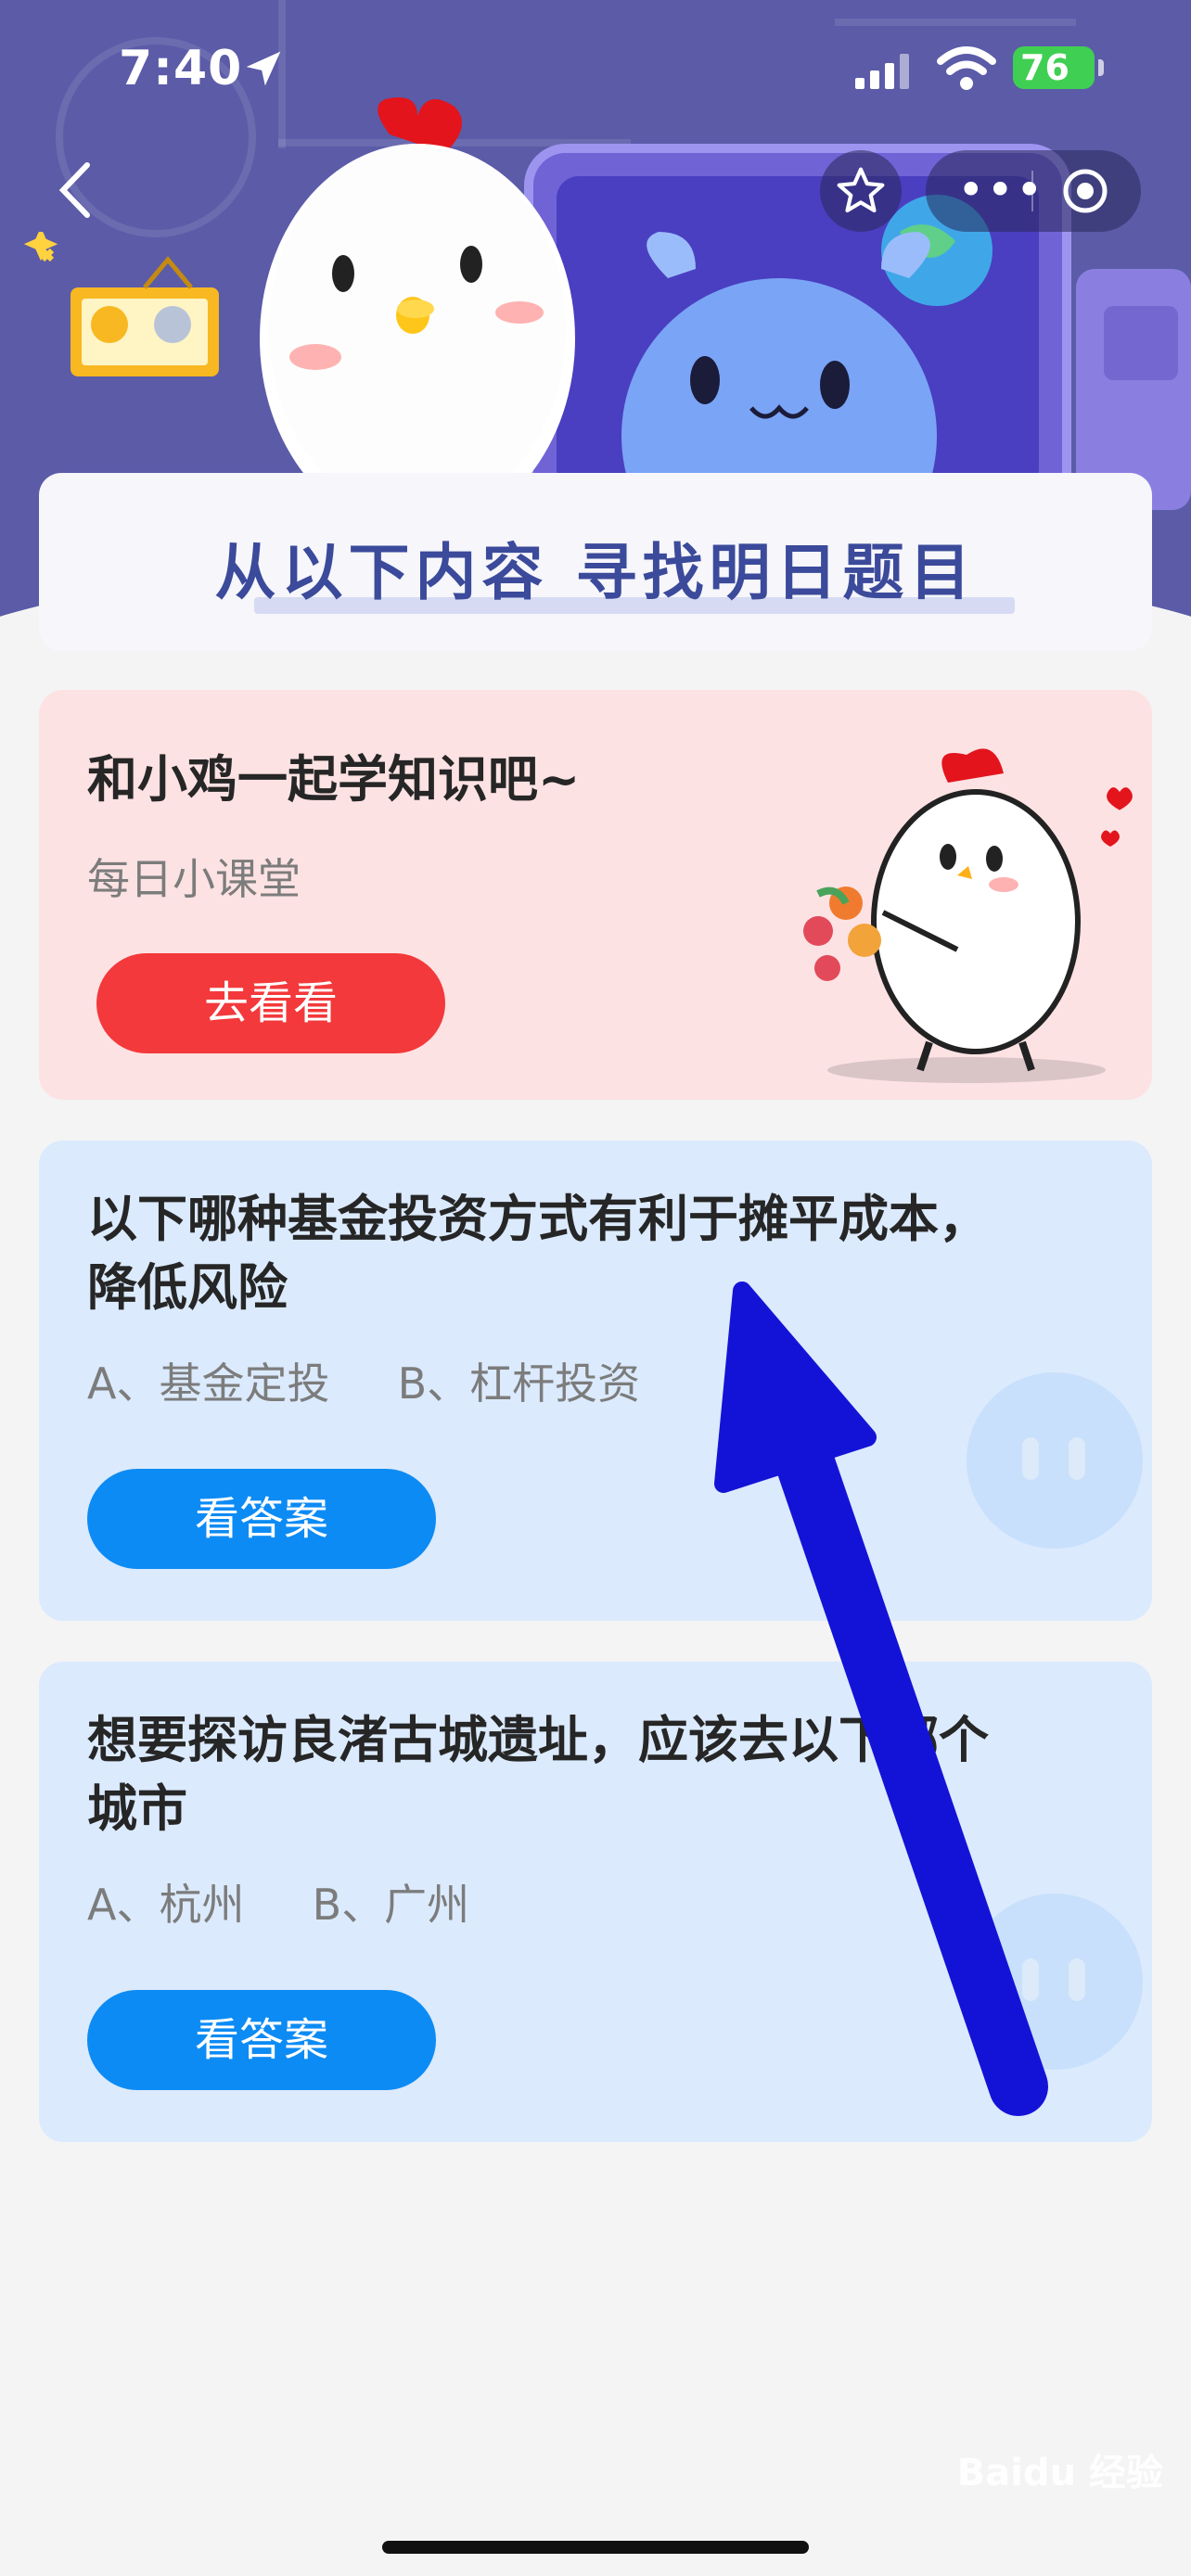  I want to click on blue-mascot, so click(779, 366).